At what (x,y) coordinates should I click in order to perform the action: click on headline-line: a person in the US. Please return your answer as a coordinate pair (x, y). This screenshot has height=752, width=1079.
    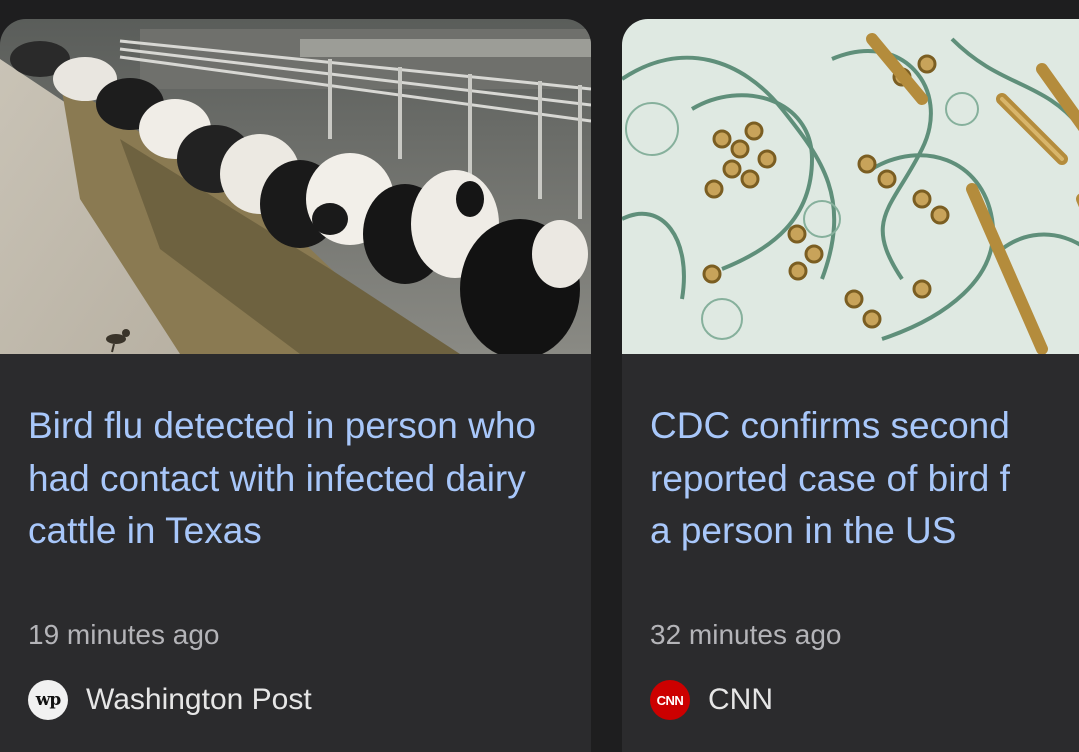
    Looking at the image, I should click on (803, 530).